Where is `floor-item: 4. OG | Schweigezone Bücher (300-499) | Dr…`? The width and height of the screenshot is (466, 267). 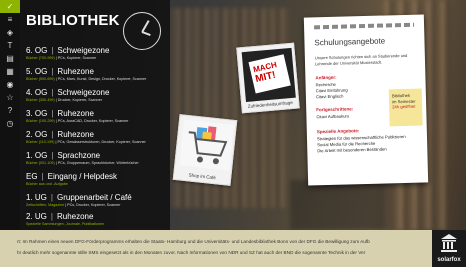
floor-item: 4. OG | Schweigezone Bücher (300-499) | Dr… is located at coordinates (68, 95).